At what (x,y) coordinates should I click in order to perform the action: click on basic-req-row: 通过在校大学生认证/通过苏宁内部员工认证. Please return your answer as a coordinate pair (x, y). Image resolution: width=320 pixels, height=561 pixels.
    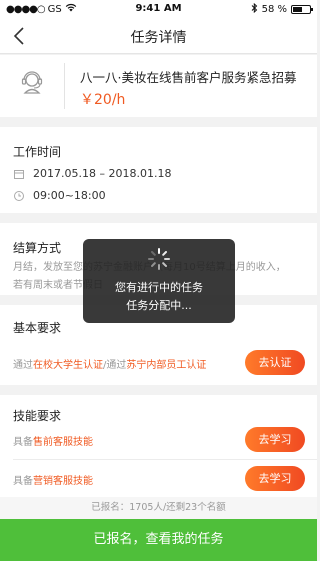
    Looking at the image, I should click on (109, 363).